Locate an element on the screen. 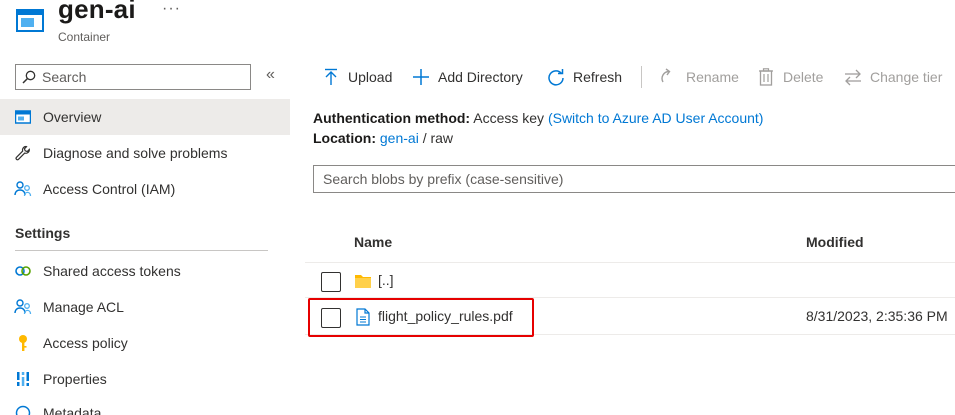 The image size is (955, 415). settings-section-header: Settings is located at coordinates (43, 233).